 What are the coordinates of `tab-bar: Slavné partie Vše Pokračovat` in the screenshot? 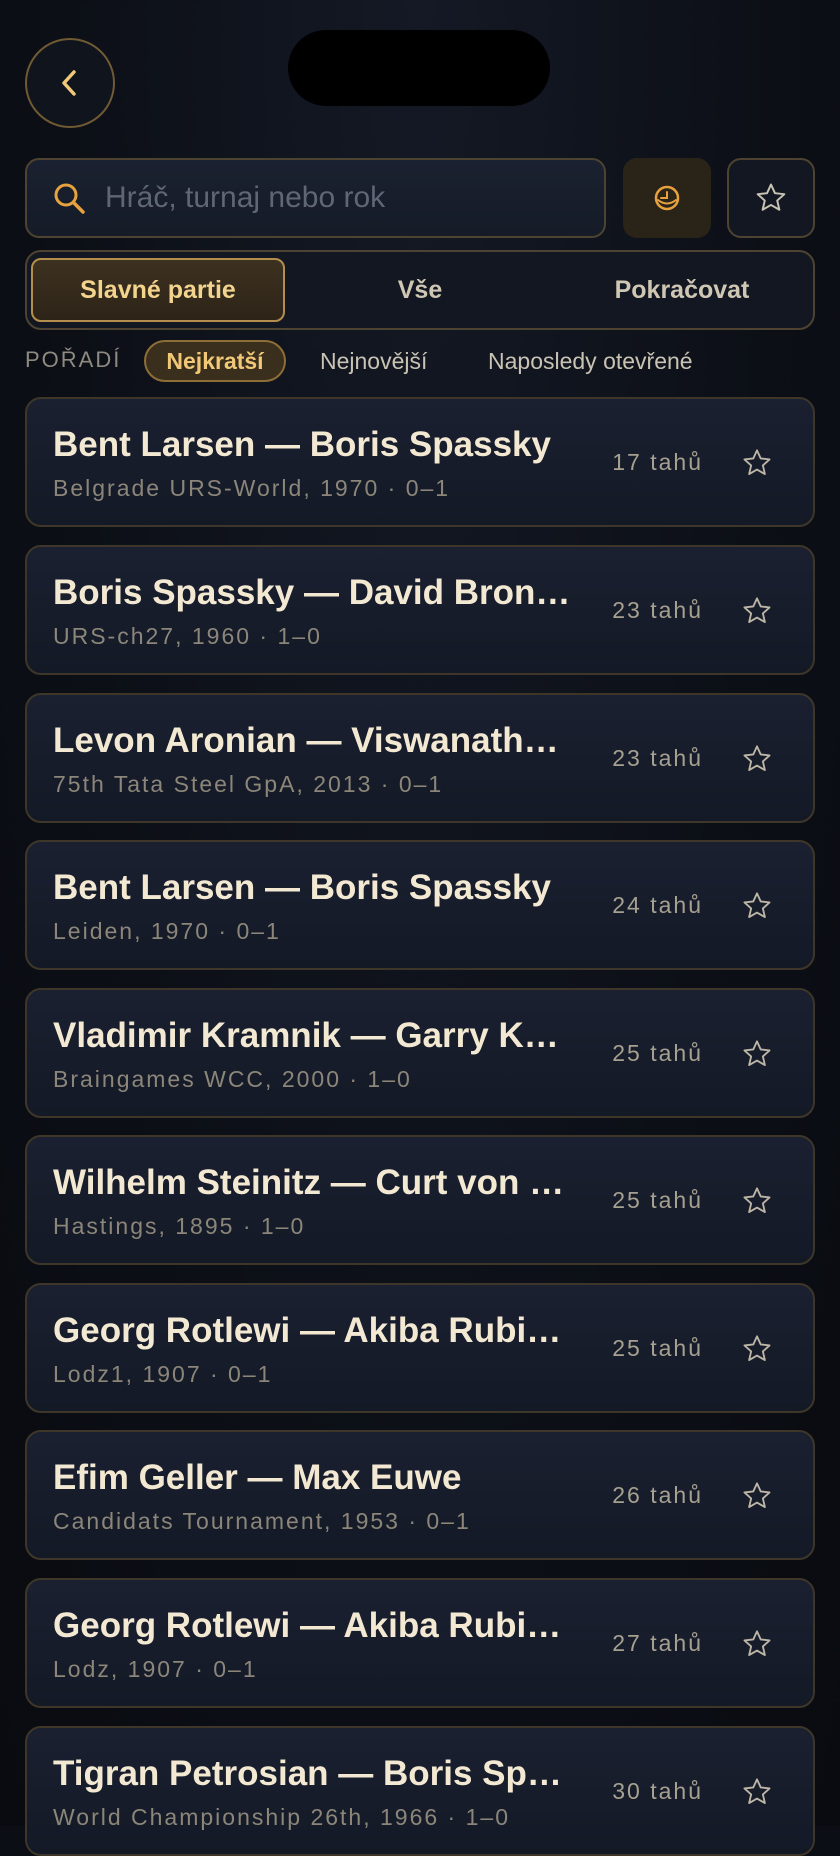 It's located at (420, 290).